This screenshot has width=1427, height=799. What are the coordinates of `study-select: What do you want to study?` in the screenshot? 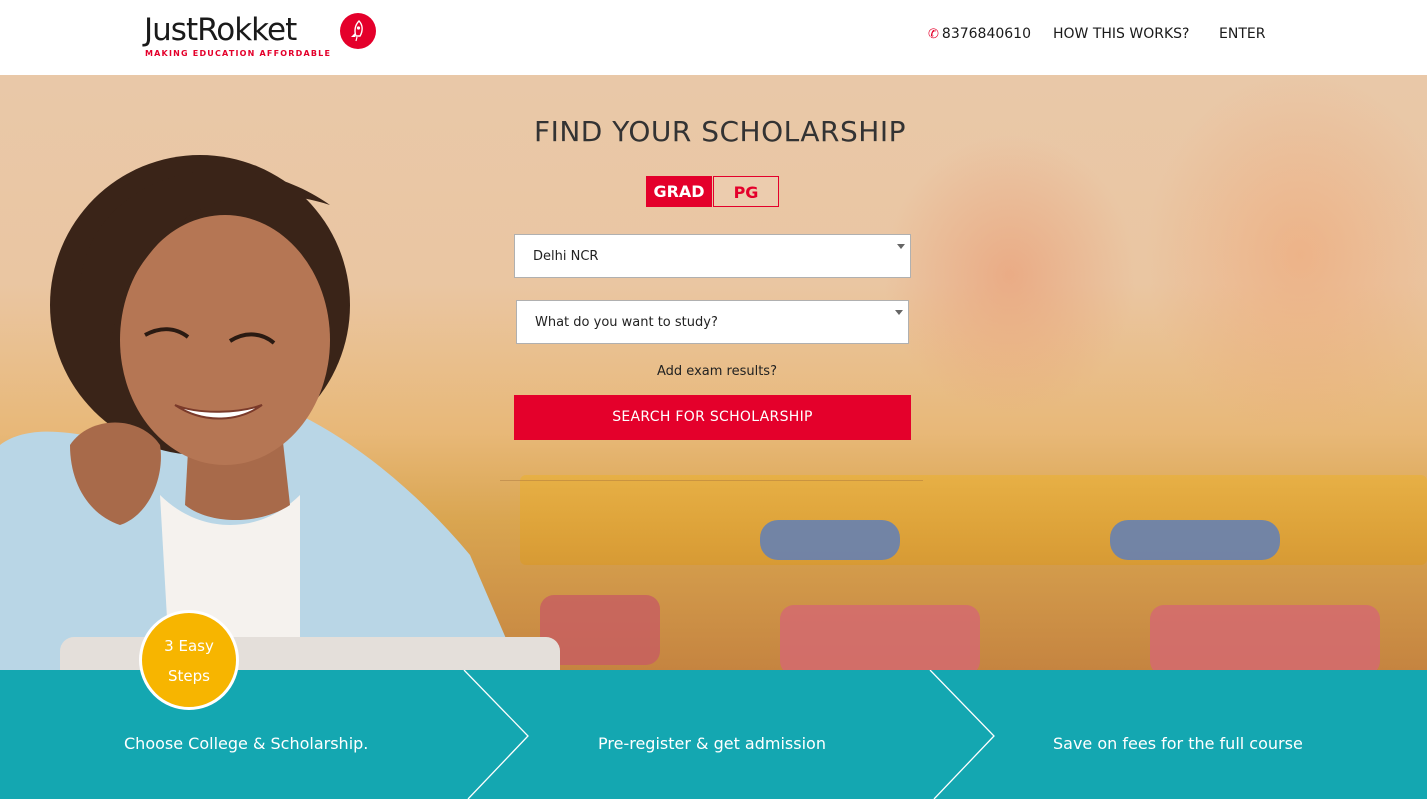 It's located at (712, 322).